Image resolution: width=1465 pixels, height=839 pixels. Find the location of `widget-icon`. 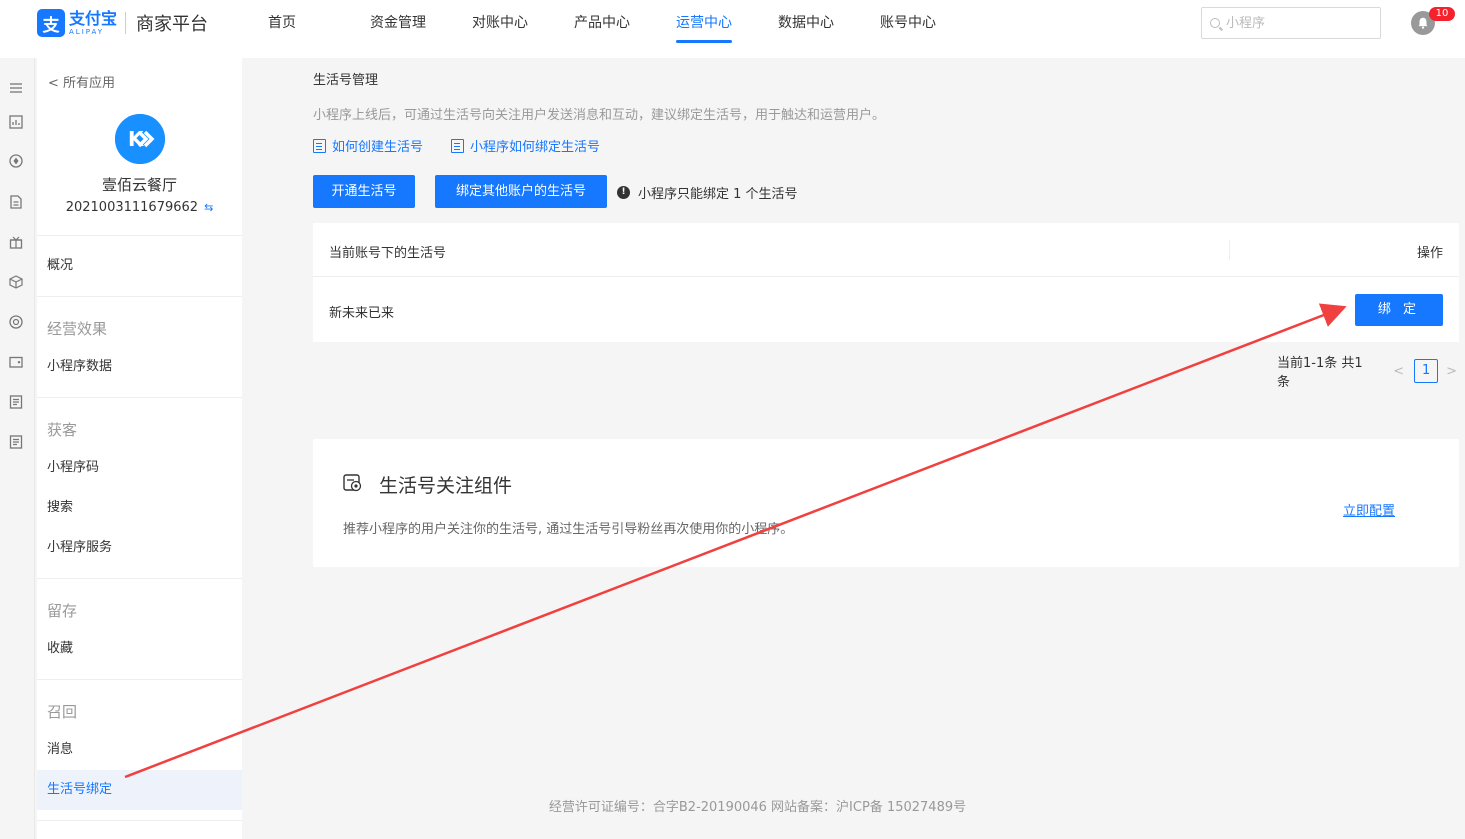

widget-icon is located at coordinates (352, 483).